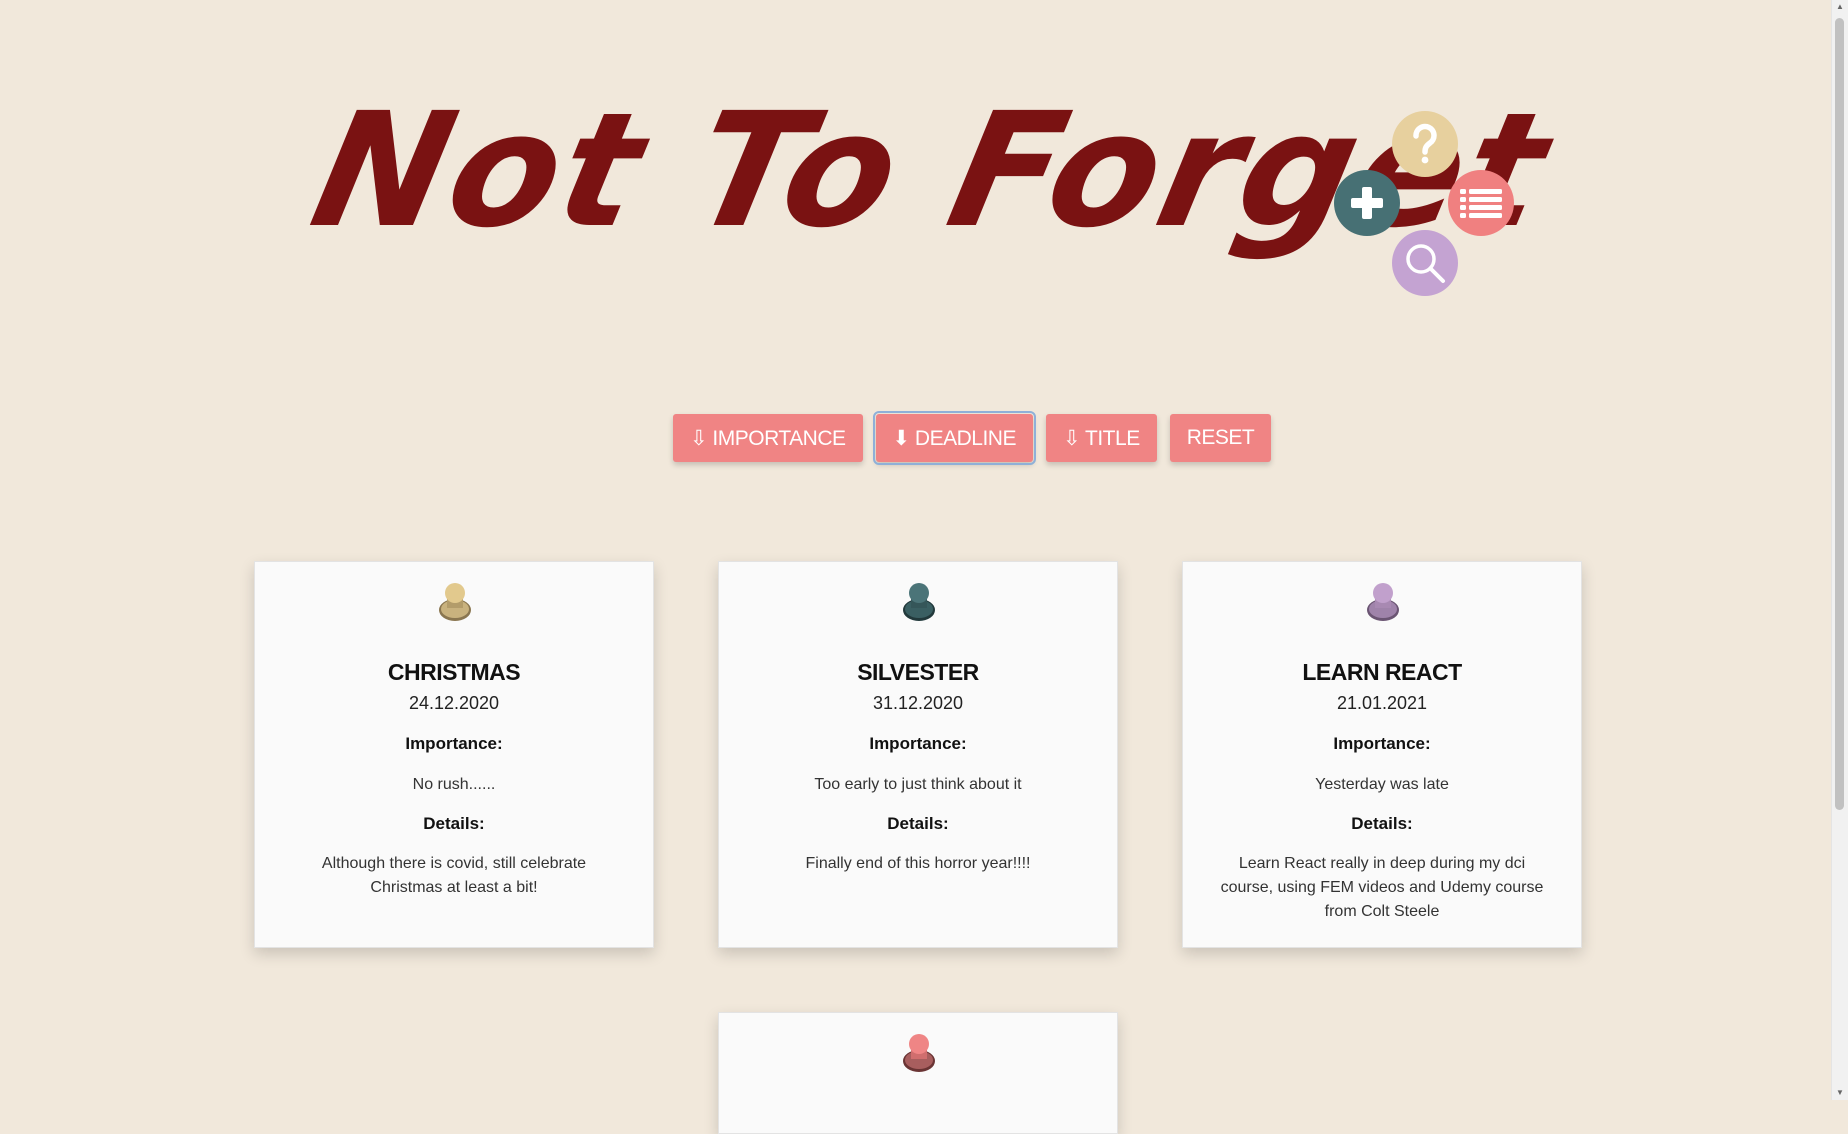  I want to click on magnifier-icon, so click(1425, 263).